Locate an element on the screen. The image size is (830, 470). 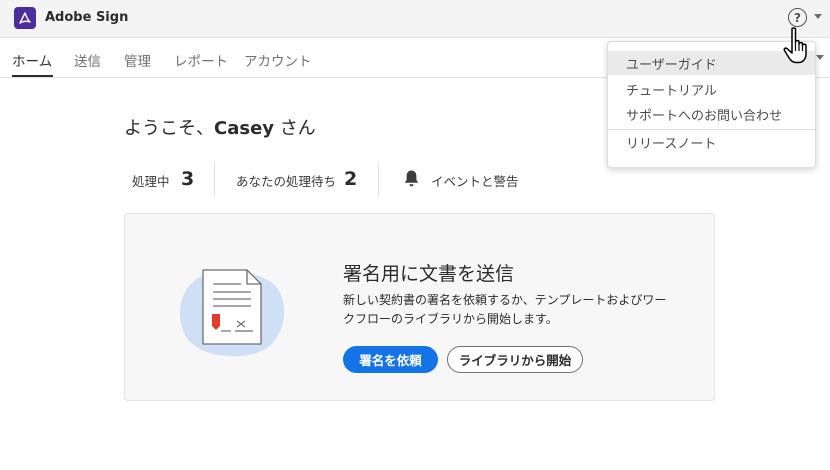
help-symbol: ? is located at coordinates (797, 17).